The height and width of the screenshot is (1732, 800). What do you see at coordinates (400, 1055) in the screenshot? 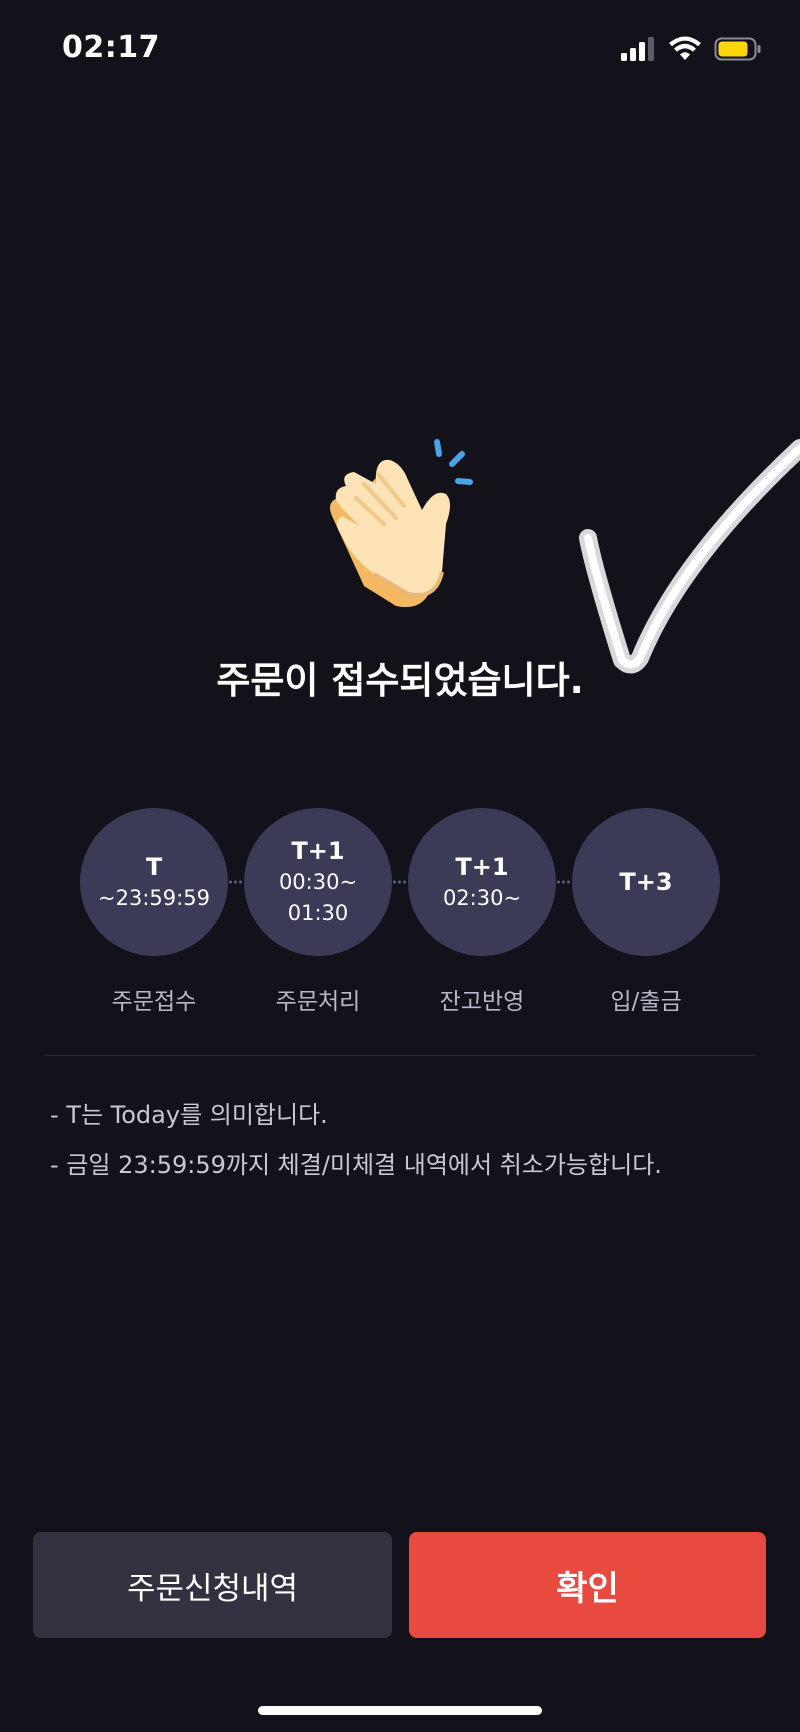
I see `divider` at bounding box center [400, 1055].